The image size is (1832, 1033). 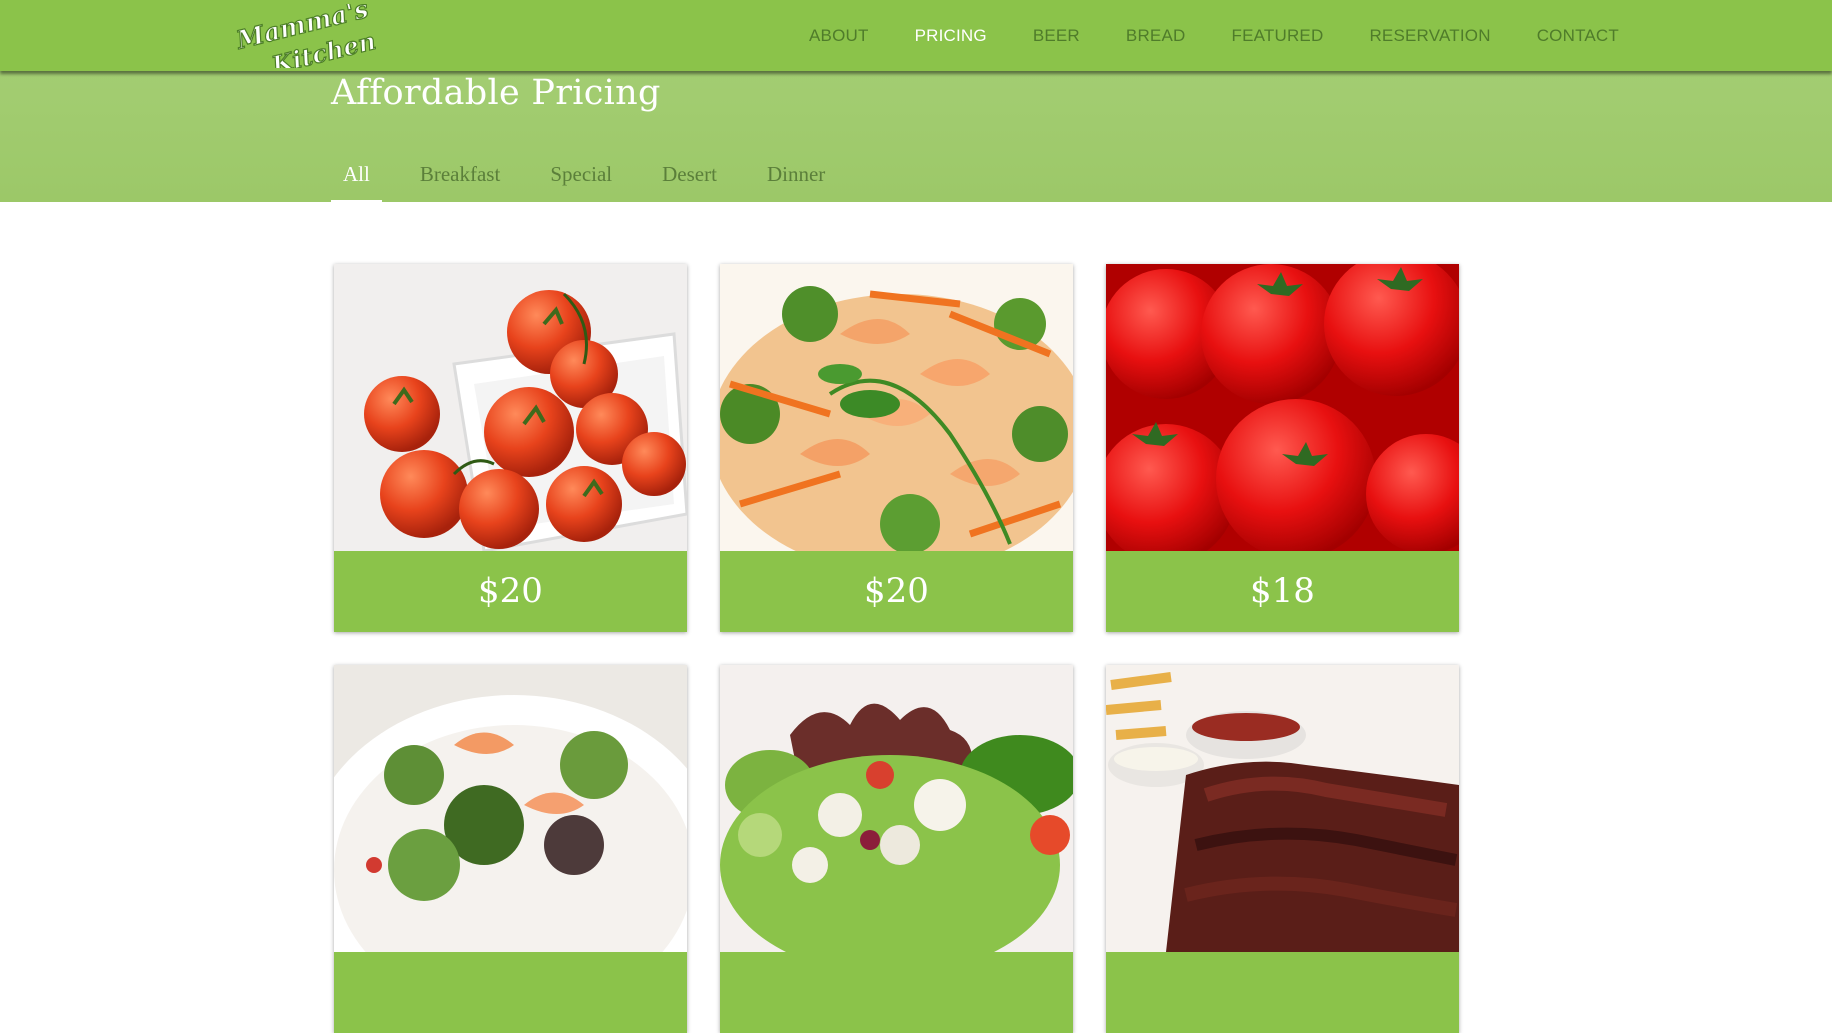 I want to click on tab-special: Special, so click(x=581, y=180).